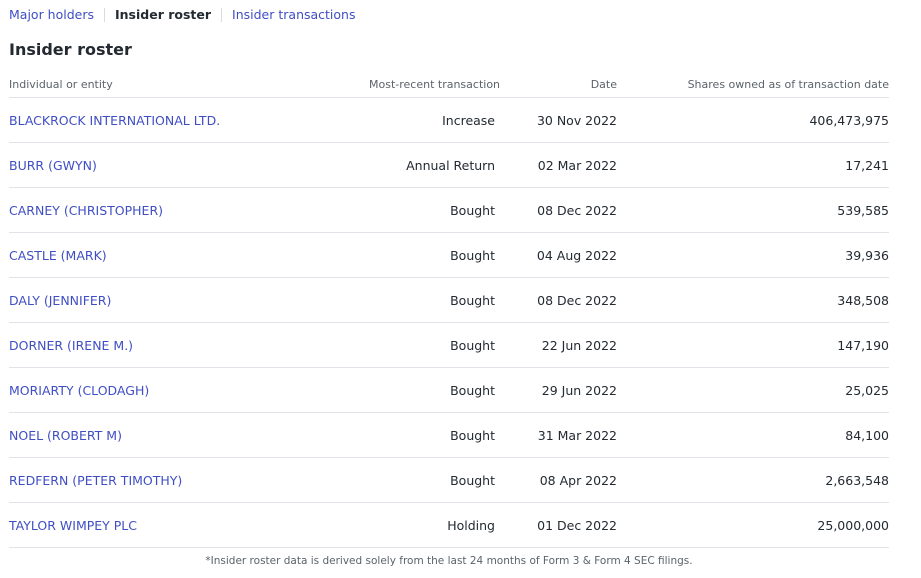 The height and width of the screenshot is (578, 921). I want to click on transaction-cell: Annual Return, so click(432, 165).